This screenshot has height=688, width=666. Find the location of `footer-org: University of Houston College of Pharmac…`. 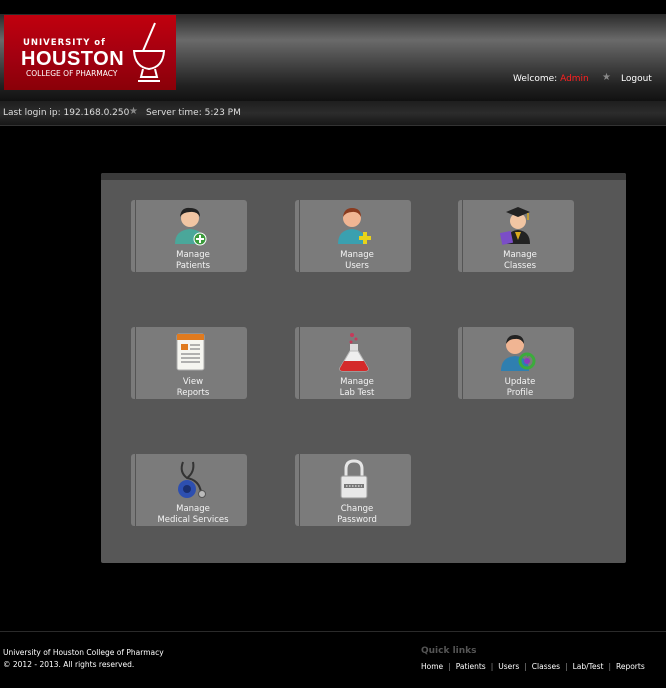

footer-org: University of Houston College of Pharmac… is located at coordinates (83, 652).